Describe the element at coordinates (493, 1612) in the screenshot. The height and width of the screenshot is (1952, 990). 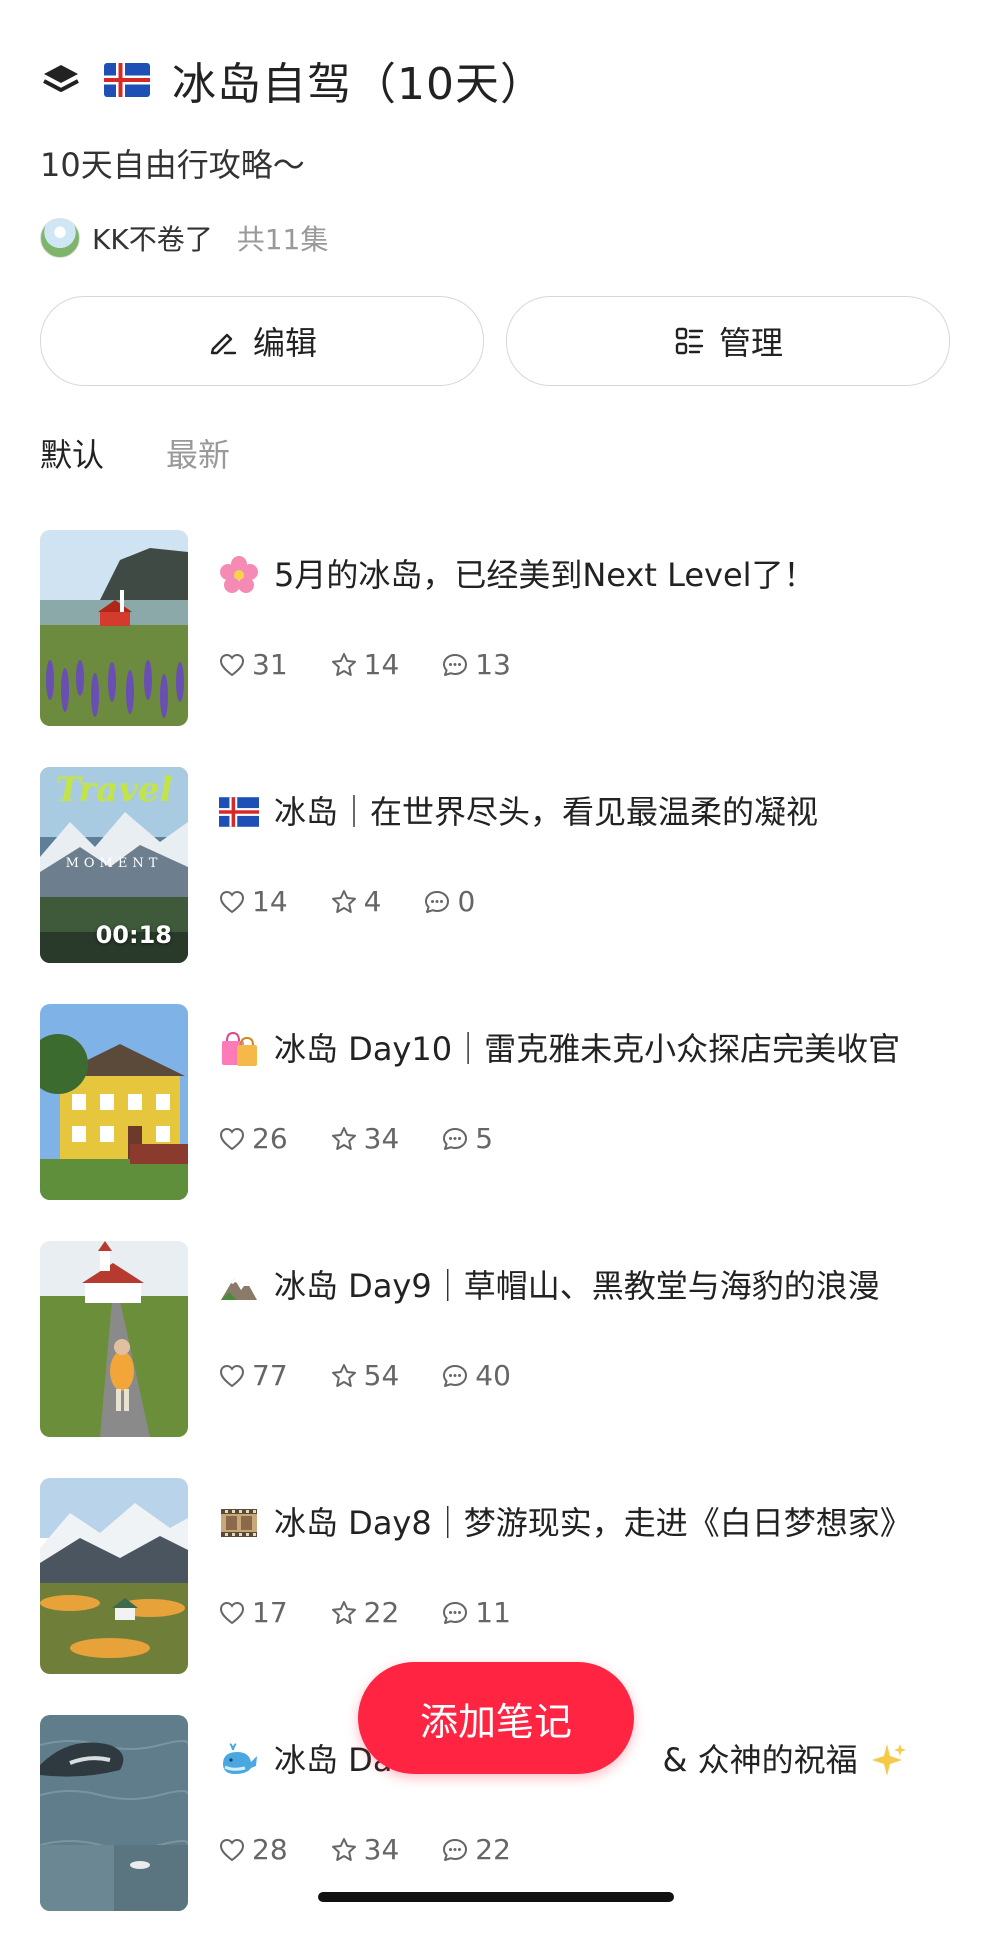
I see `comment-count: 11` at that location.